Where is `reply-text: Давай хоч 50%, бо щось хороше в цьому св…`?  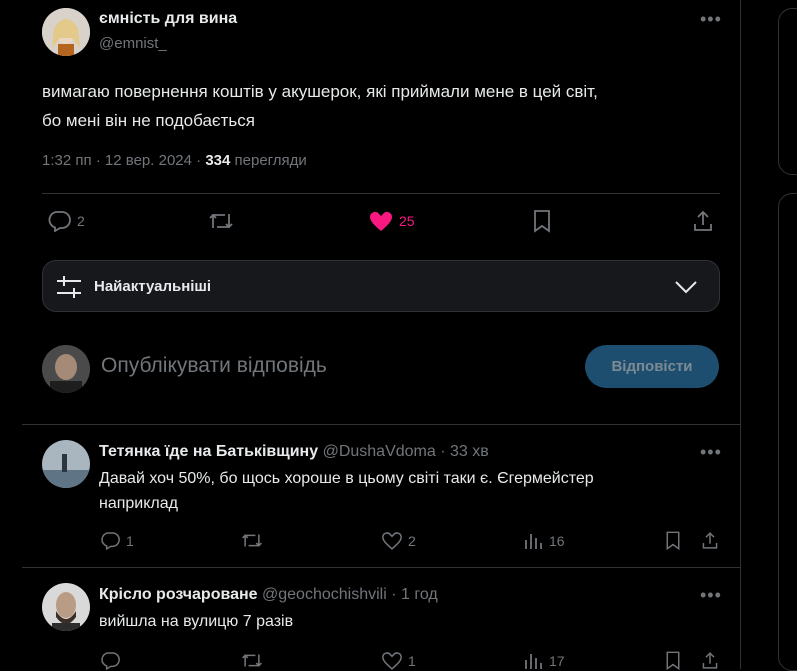
reply-text: Давай хоч 50%, бо щось хороше в цьому св… is located at coordinates (346, 491).